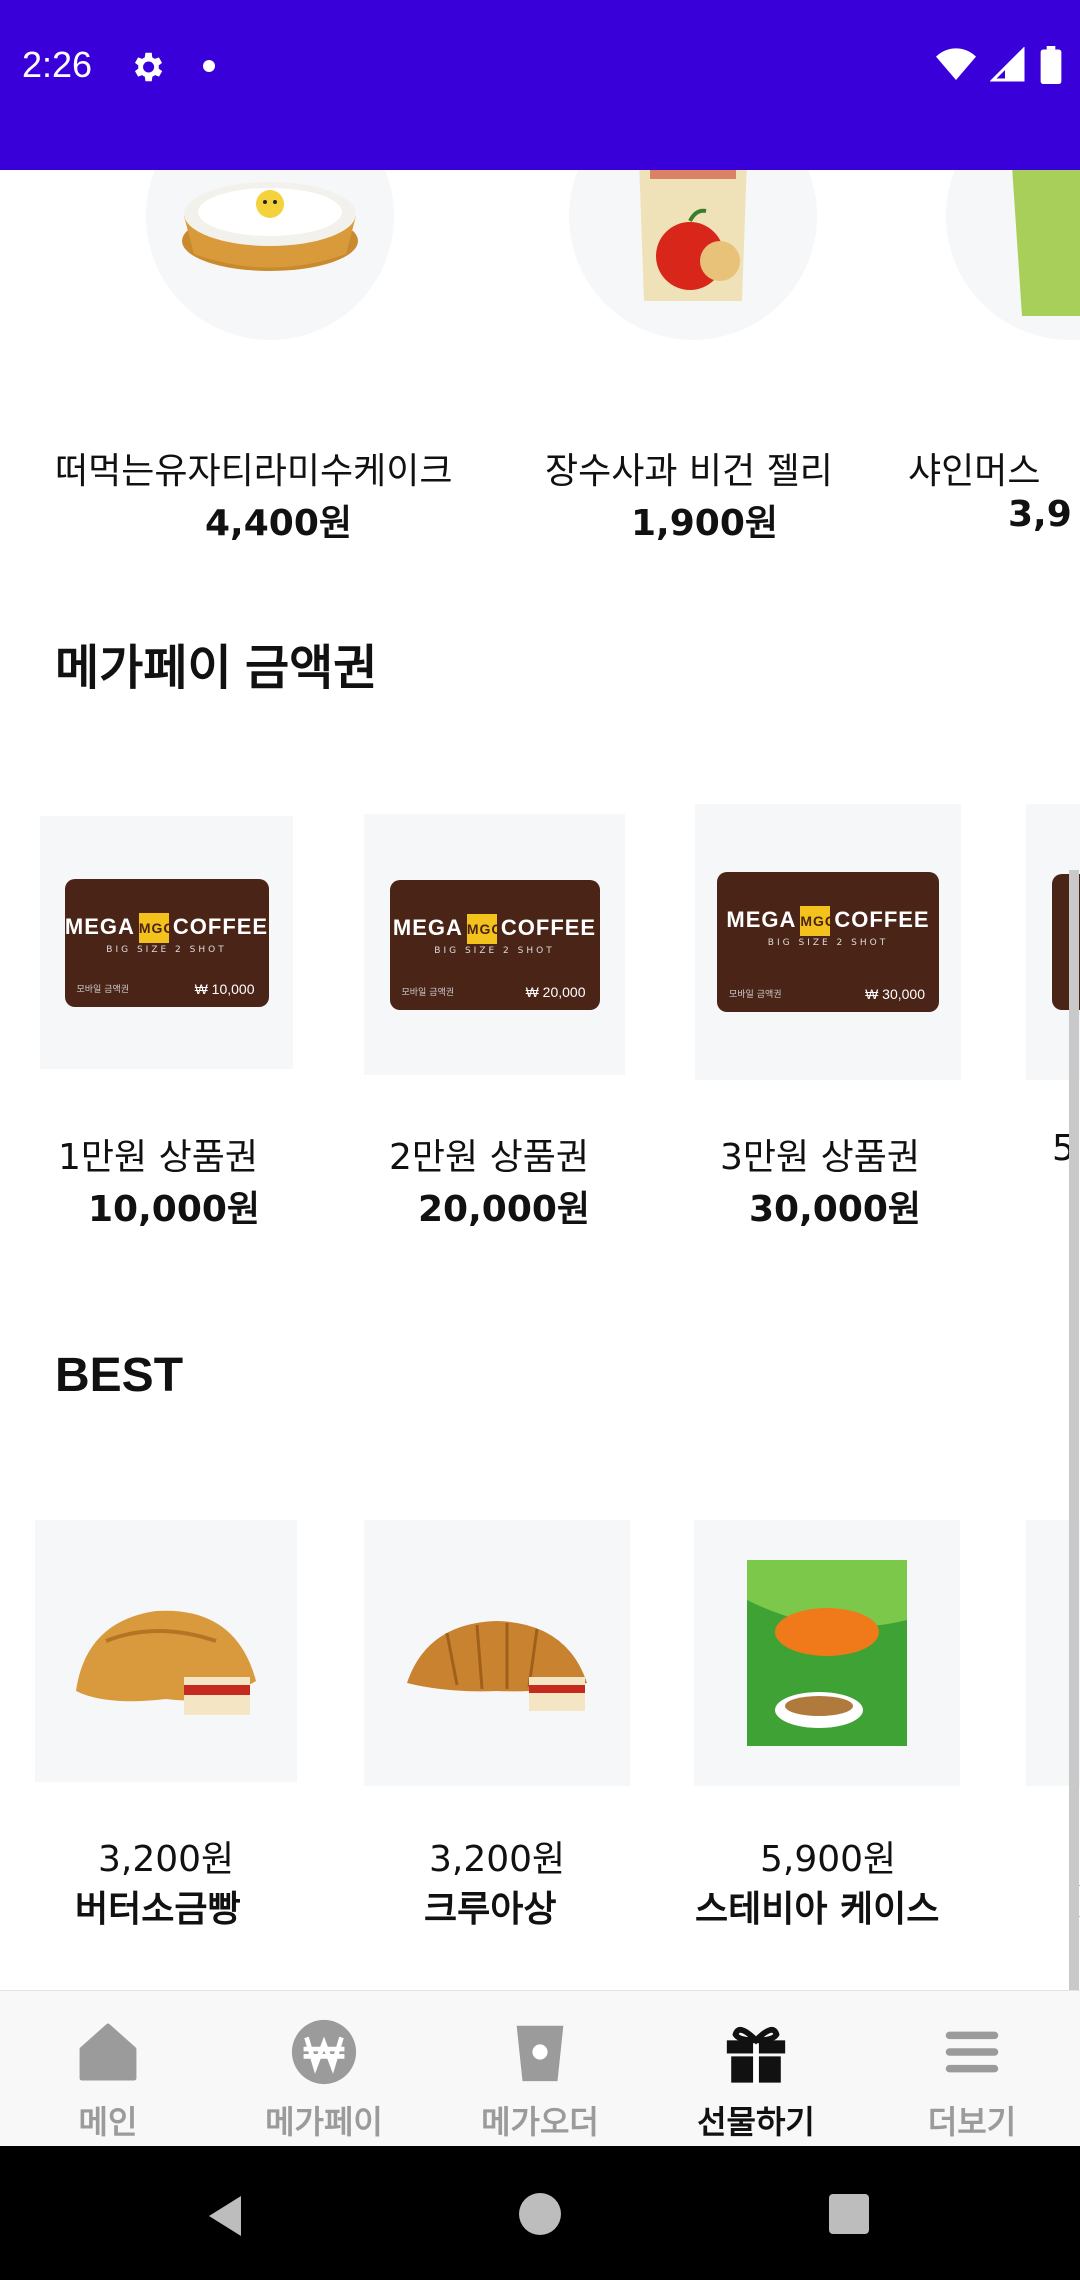 Image resolution: width=1080 pixels, height=2280 pixels. What do you see at coordinates (209, 66) in the screenshot?
I see `notification-dot-icon` at bounding box center [209, 66].